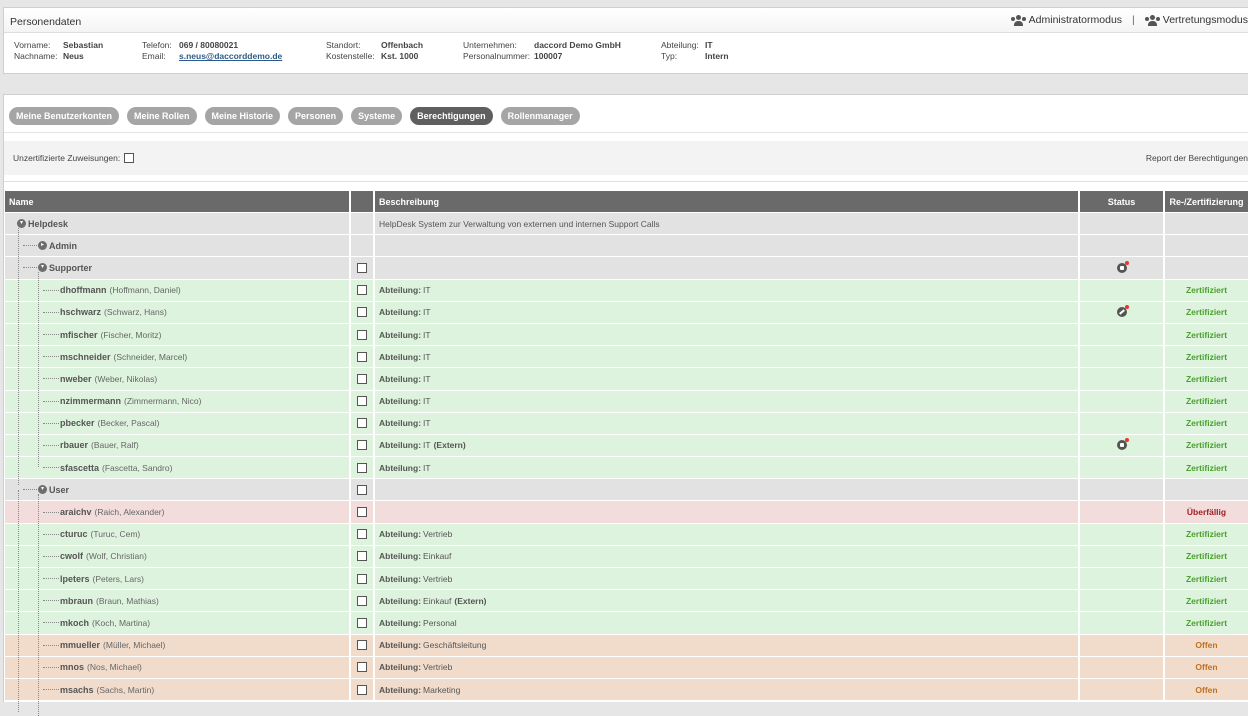 The image size is (1248, 716). What do you see at coordinates (1197, 158) in the screenshot?
I see `report-link: Report der Berechtigungen` at bounding box center [1197, 158].